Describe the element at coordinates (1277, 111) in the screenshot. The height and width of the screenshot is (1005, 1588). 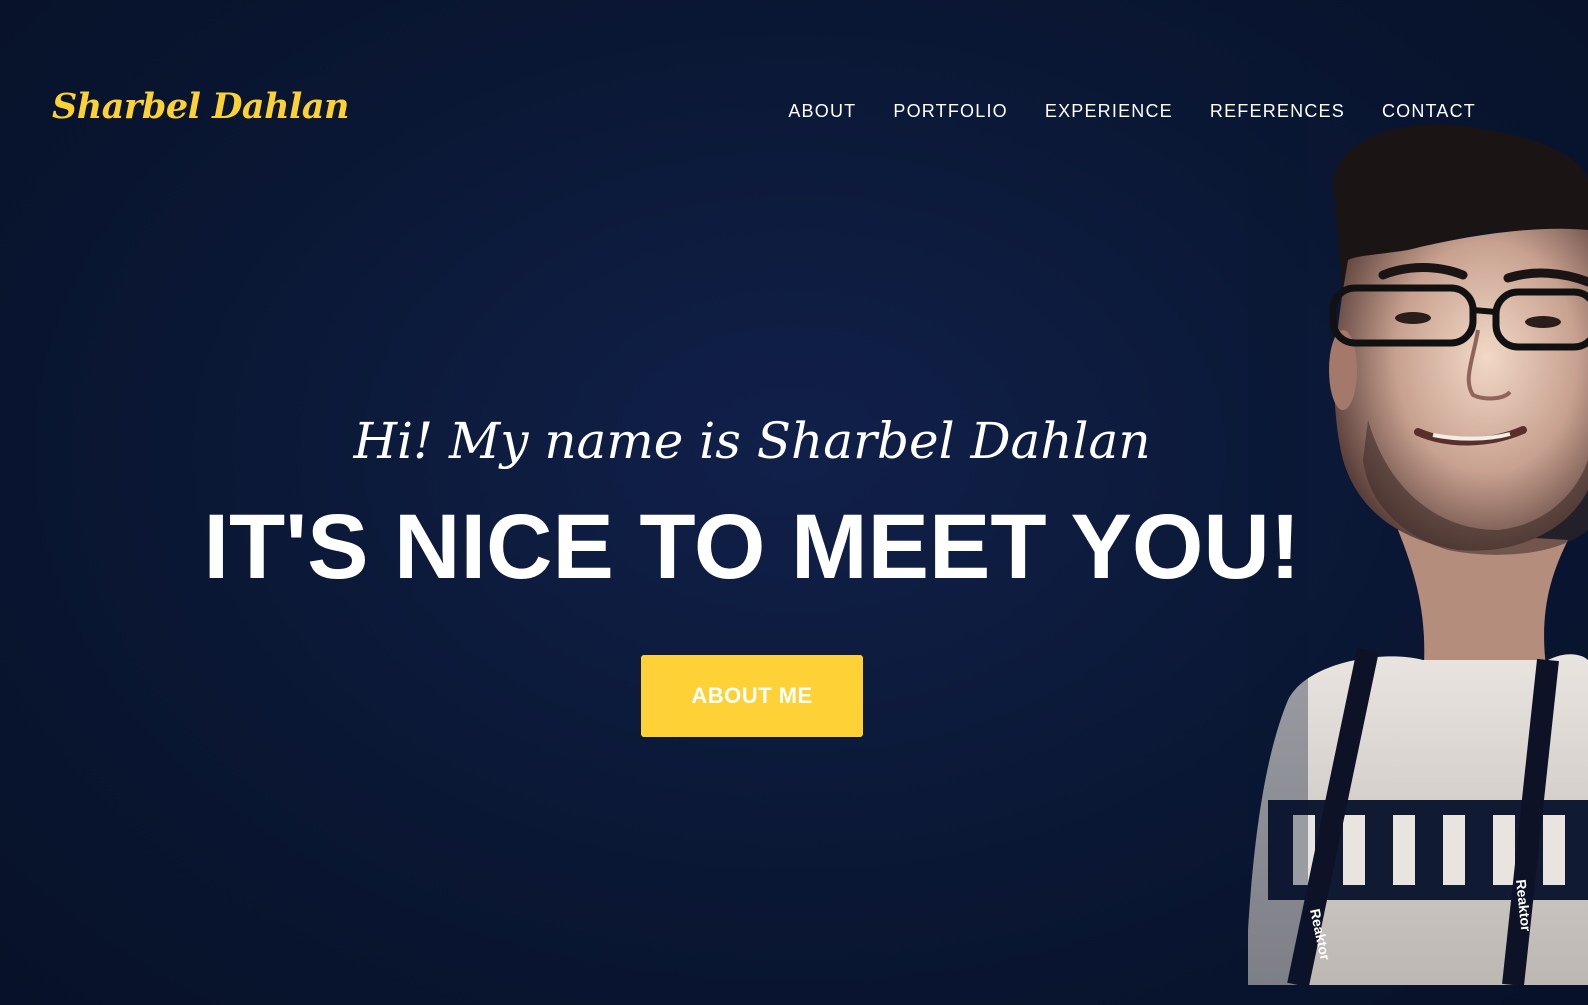
I see `nav-item-references: REFERENCES` at that location.